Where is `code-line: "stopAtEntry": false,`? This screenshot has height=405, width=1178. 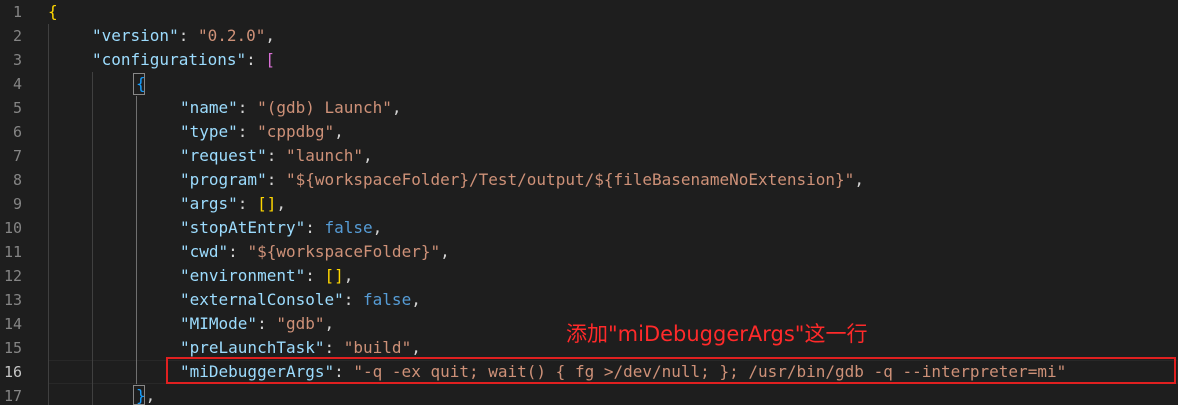 code-line: "stopAtEntry": false, is located at coordinates (281, 227).